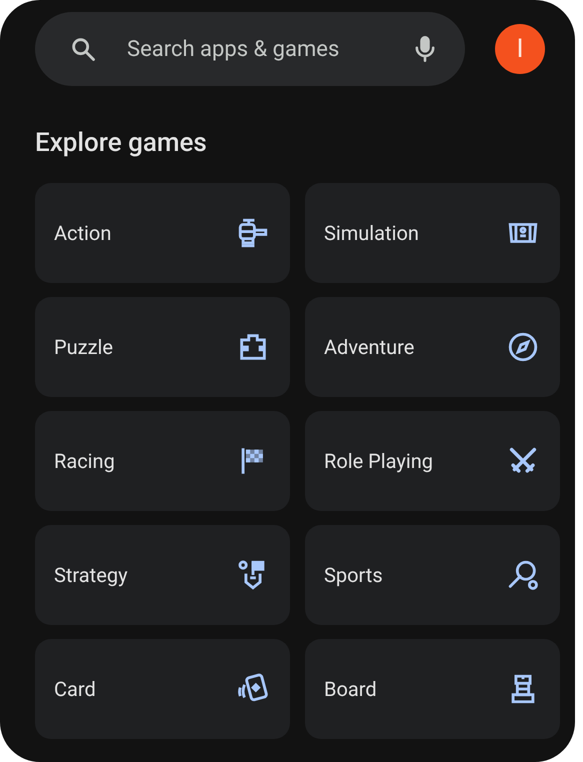 Image resolution: width=583 pixels, height=762 pixels. What do you see at coordinates (91, 575) in the screenshot?
I see `category-label: Strategy` at bounding box center [91, 575].